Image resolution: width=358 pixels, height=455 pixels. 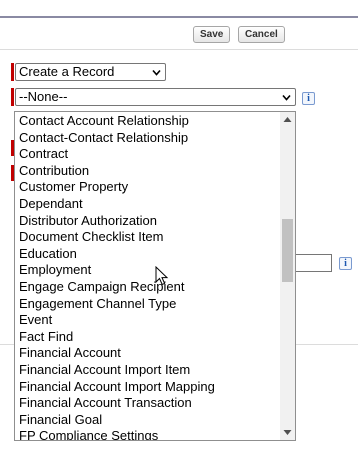 I want to click on dropdown-option: Financial Goal, so click(x=117, y=420).